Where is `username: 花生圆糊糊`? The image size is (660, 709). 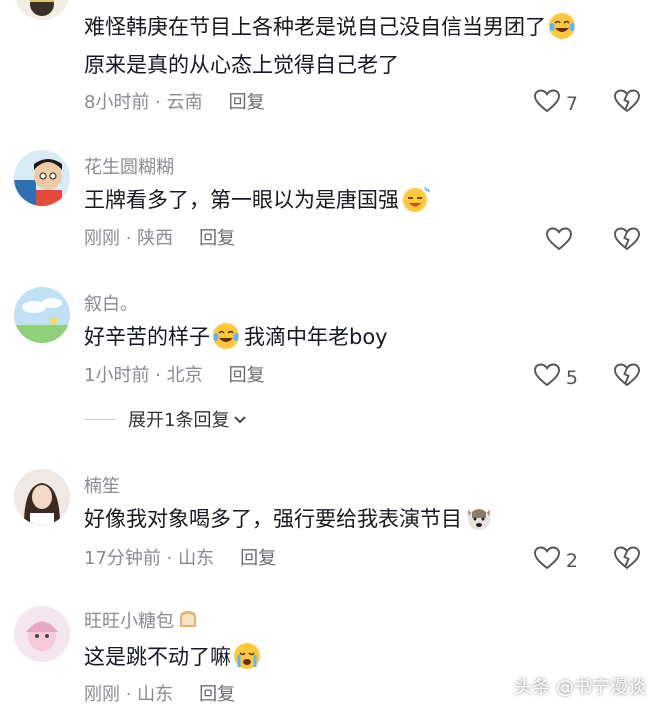
username: 花生圆糊糊 is located at coordinates (129, 166).